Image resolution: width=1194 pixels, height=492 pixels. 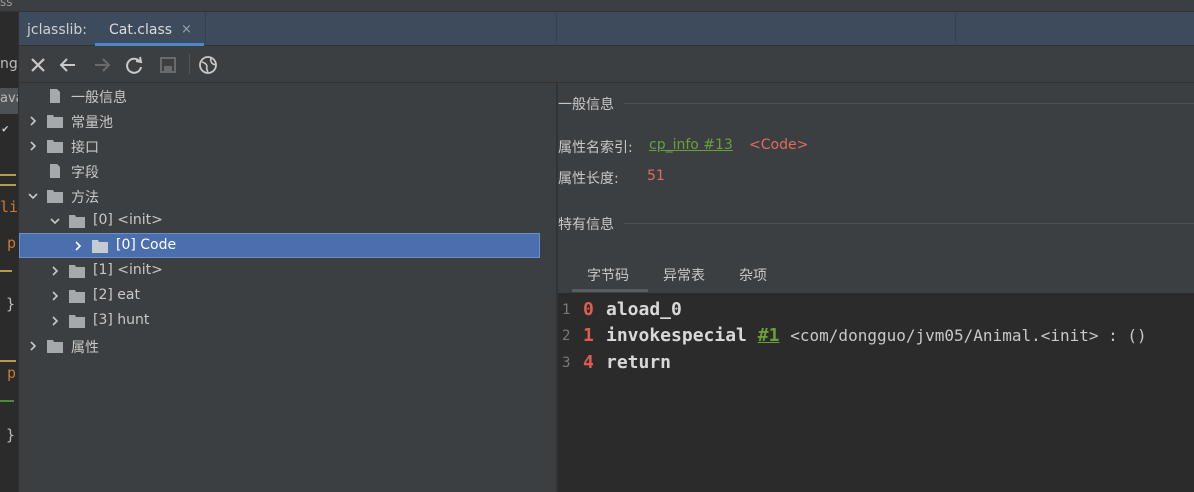 What do you see at coordinates (9, 64) in the screenshot?
I see `editor-fragment: ng` at bounding box center [9, 64].